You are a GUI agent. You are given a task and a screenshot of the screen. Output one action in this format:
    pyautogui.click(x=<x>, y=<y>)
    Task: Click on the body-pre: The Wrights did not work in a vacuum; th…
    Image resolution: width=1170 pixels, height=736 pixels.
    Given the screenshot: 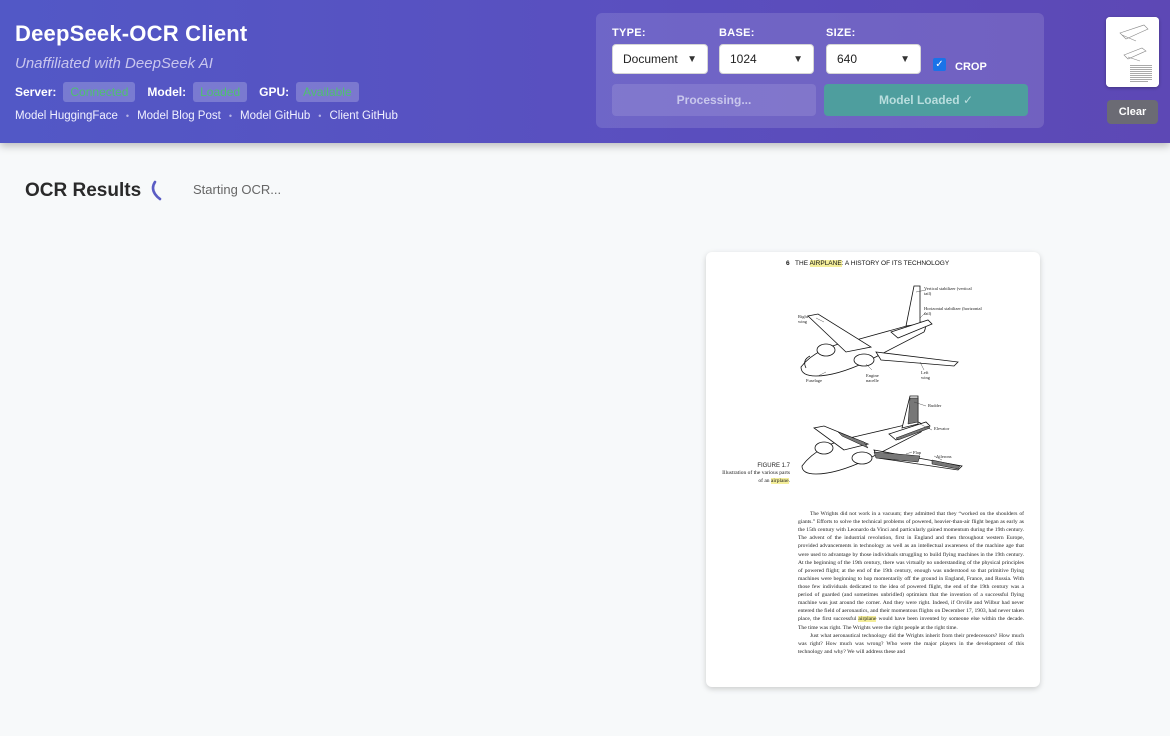 What is the action you would take?
    pyautogui.click(x=911, y=567)
    